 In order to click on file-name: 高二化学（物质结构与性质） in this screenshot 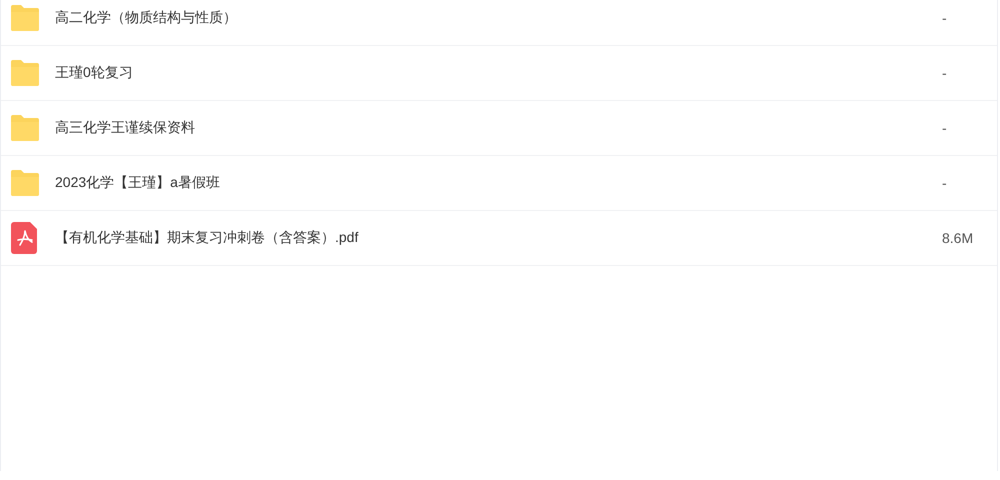, I will do `click(498, 18)`.